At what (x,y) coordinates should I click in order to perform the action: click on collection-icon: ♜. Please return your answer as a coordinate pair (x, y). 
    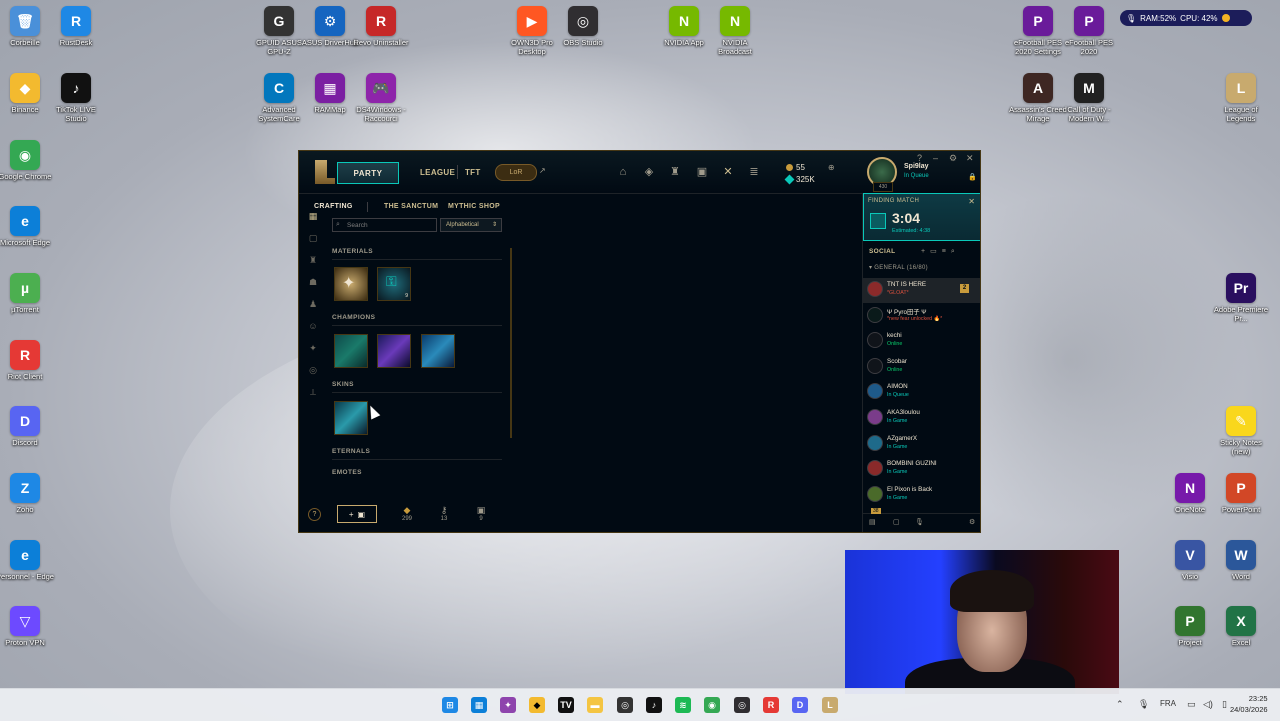
    Looking at the image, I should click on (675, 172).